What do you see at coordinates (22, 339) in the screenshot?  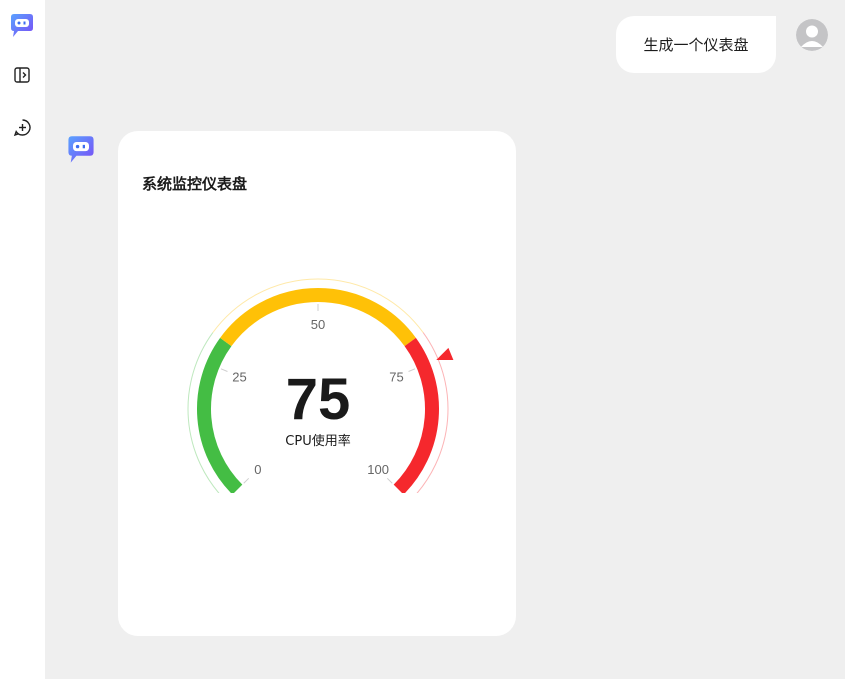 I see `sidebar` at bounding box center [22, 339].